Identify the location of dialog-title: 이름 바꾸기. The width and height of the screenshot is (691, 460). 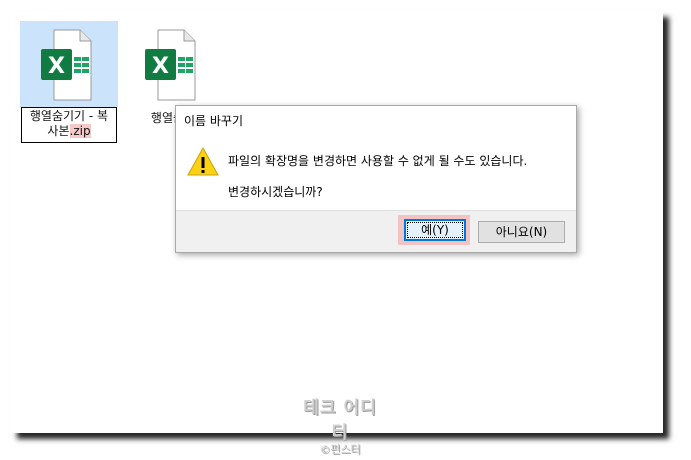
(214, 121).